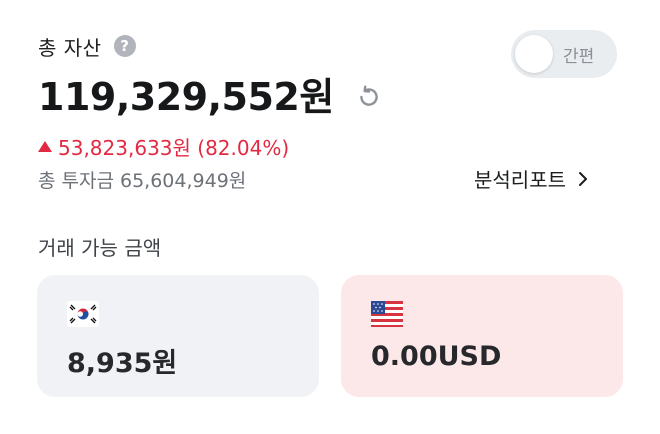 The width and height of the screenshot is (660, 434). I want to click on total-invested: 총 투자금 65,604,949원, so click(142, 181).